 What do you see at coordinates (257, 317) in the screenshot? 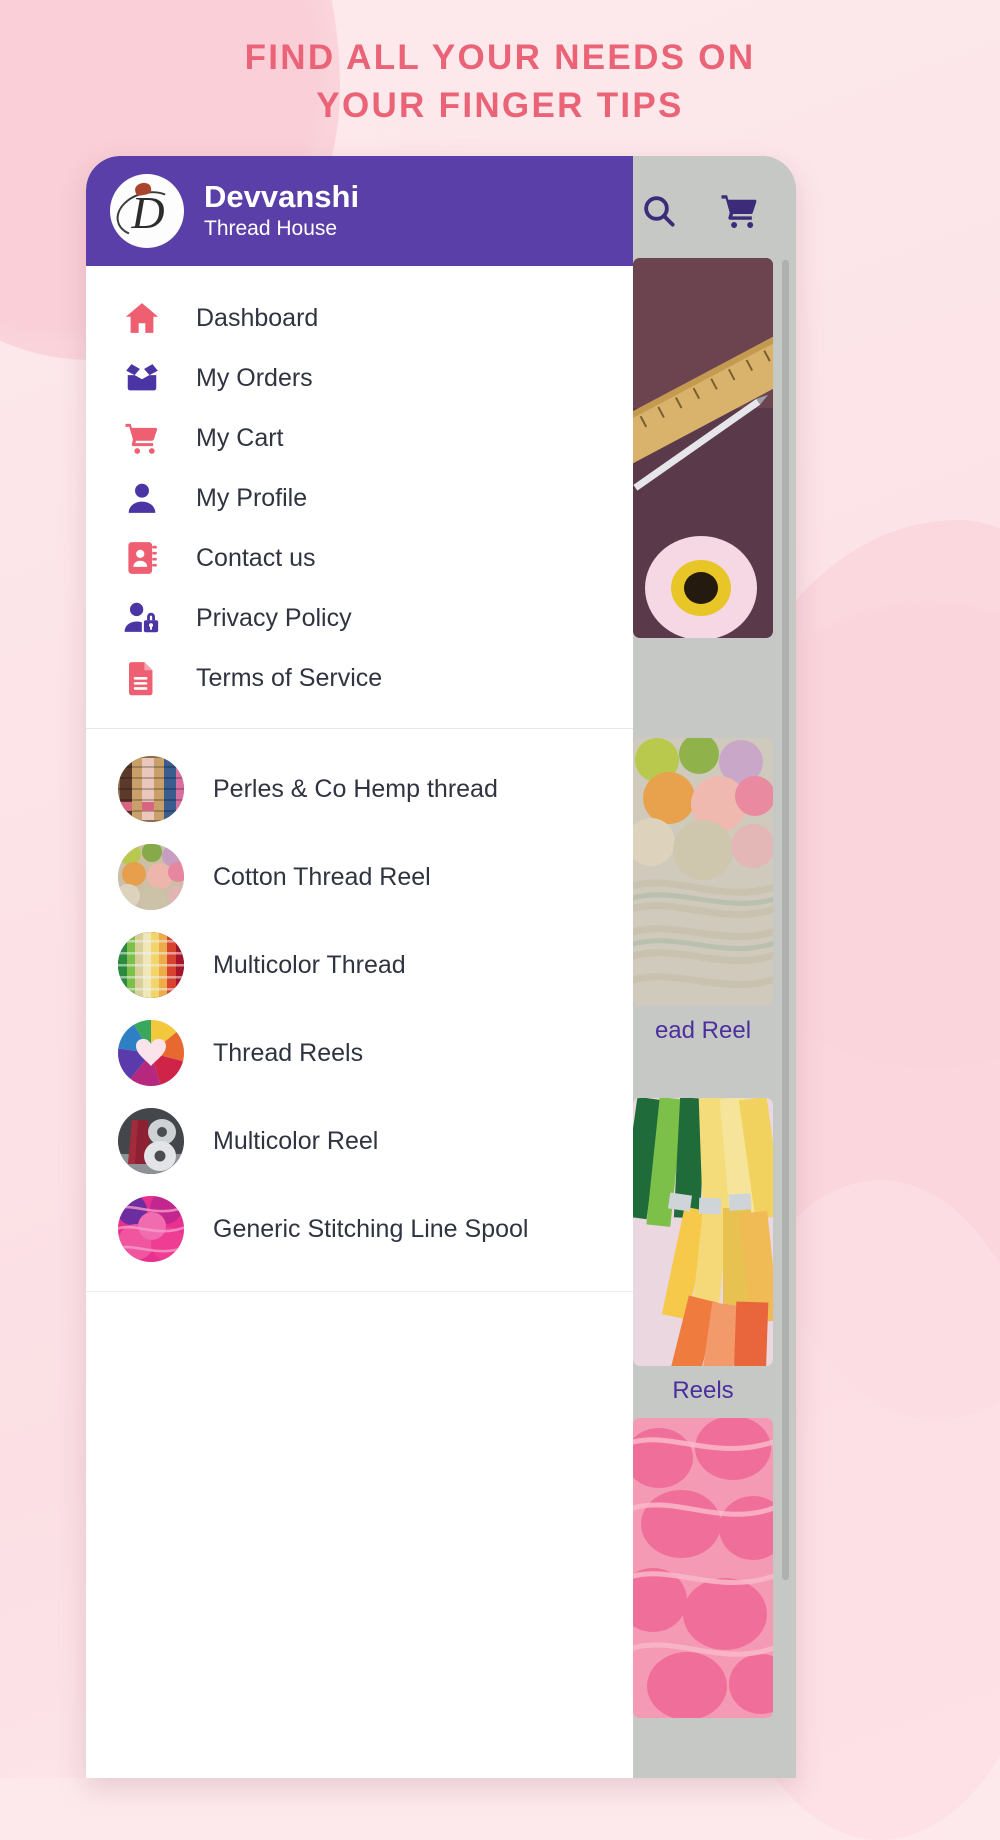
I see `menu-item-label: Dashboard` at bounding box center [257, 317].